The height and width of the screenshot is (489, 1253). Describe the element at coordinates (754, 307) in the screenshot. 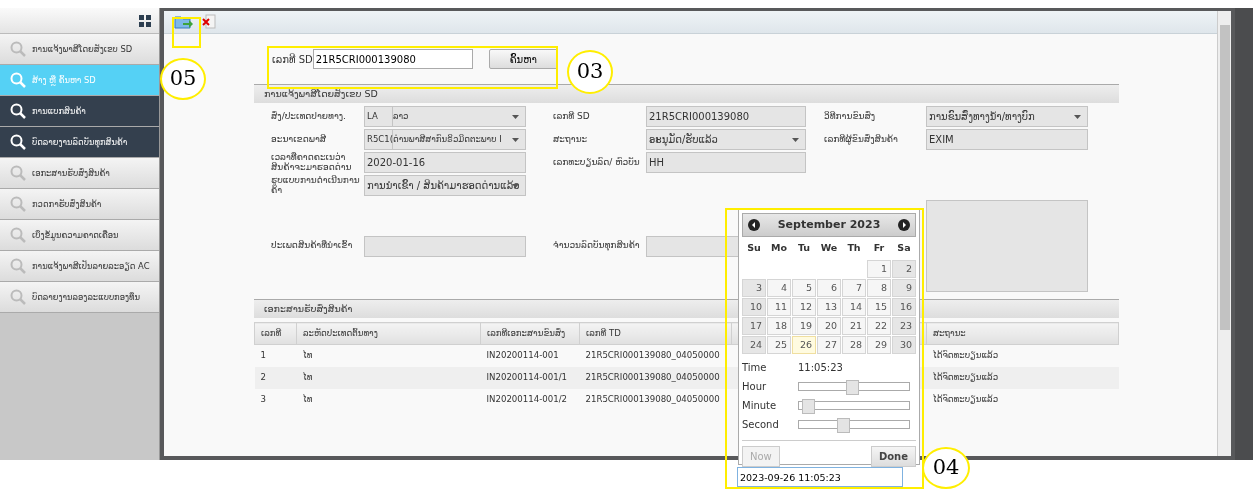

I see `day-cell: 10` at that location.